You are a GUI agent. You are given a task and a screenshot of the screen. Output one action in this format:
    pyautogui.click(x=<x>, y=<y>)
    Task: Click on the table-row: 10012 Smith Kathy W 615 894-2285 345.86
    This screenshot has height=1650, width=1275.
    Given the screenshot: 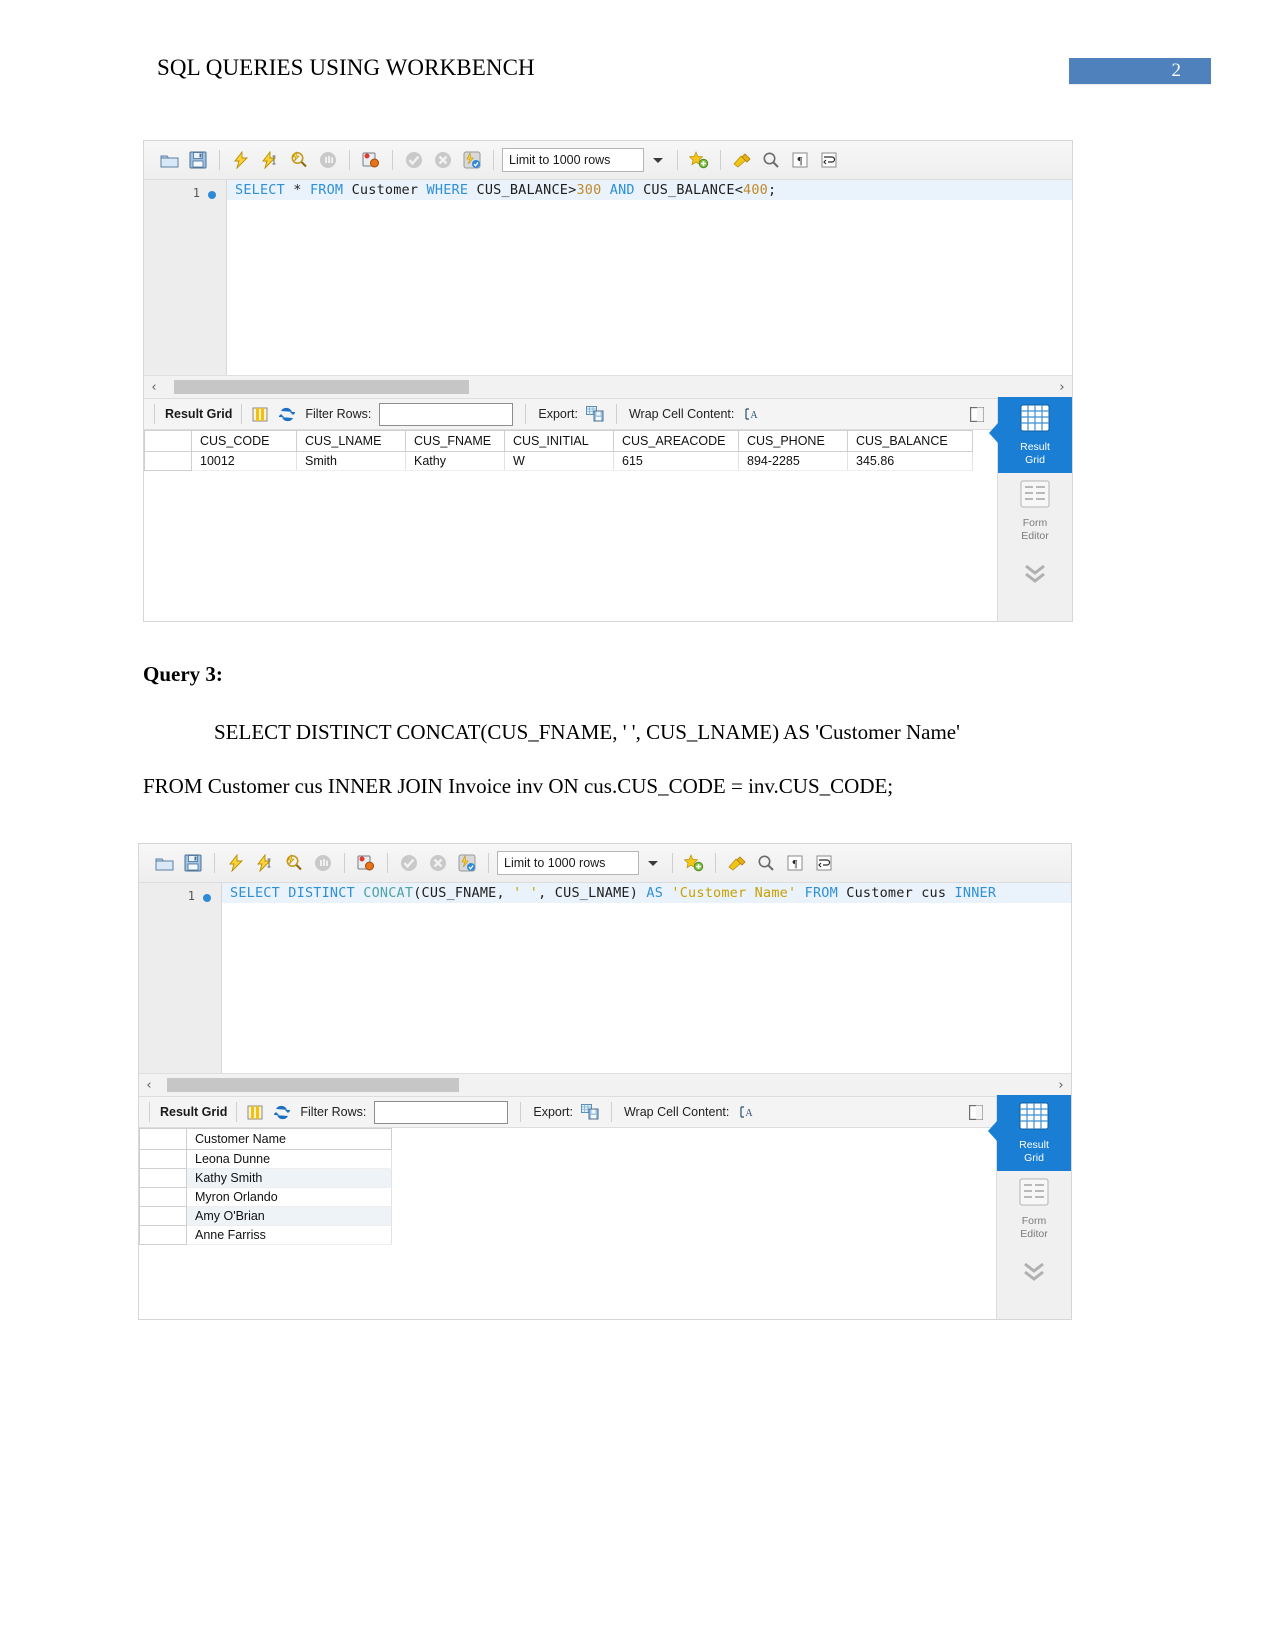 What is the action you would take?
    pyautogui.click(x=558, y=461)
    